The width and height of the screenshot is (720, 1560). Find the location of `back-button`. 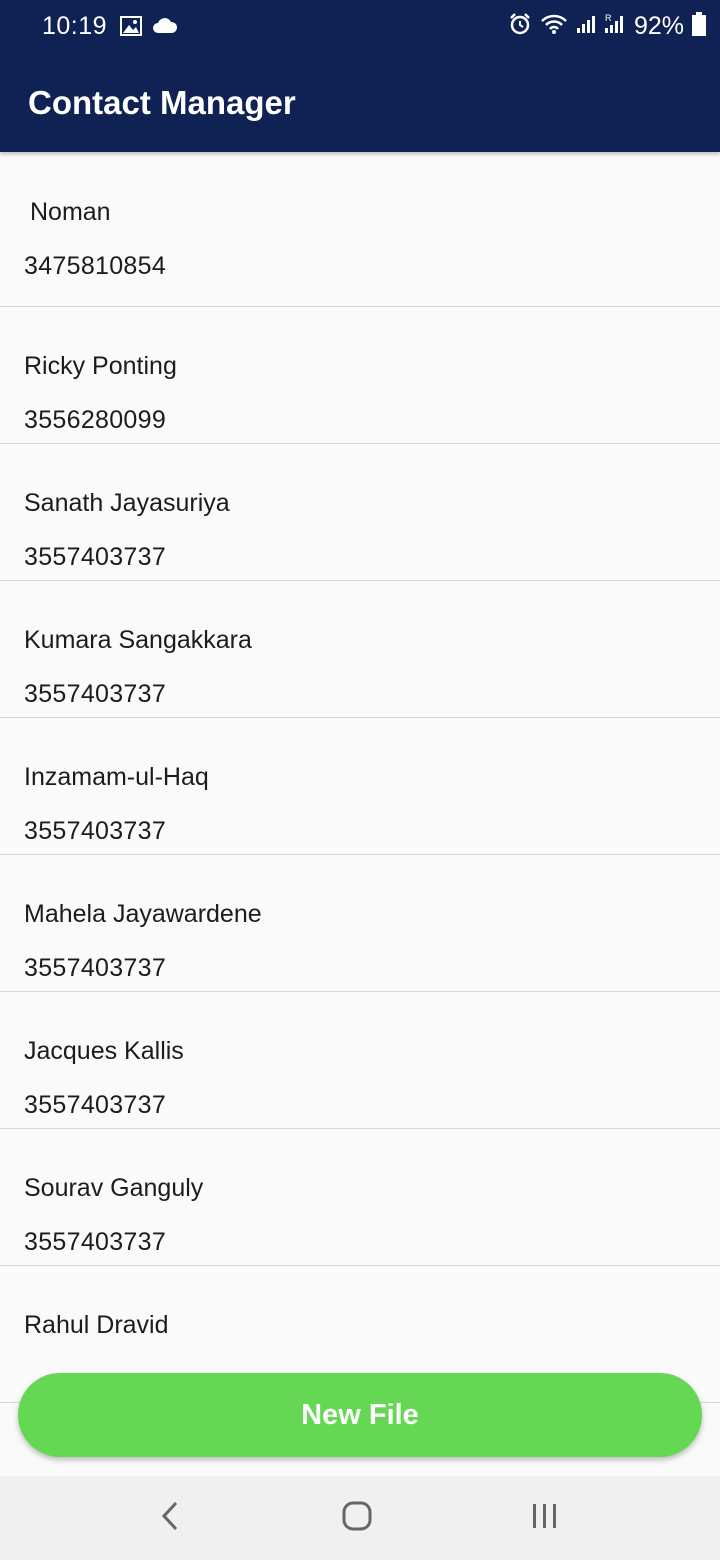

back-button is located at coordinates (170, 1518).